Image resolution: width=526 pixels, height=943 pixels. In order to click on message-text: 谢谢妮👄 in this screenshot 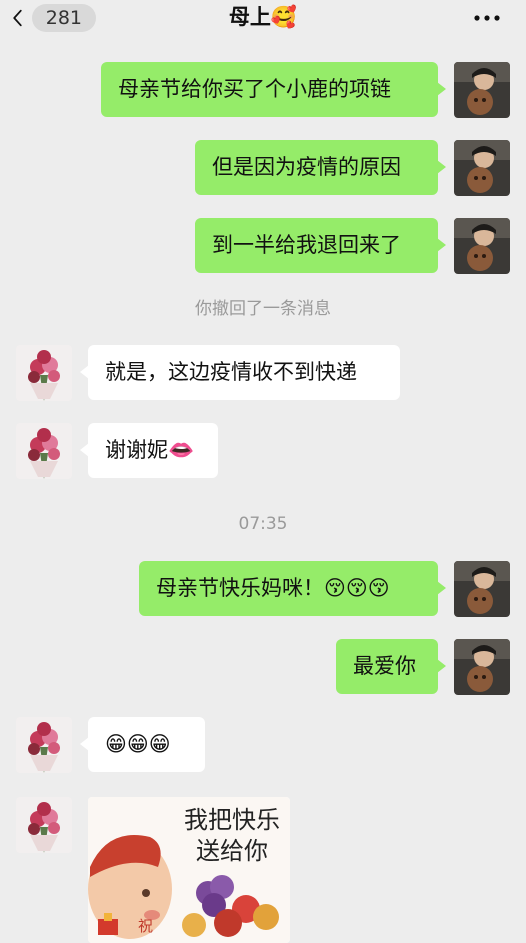, I will do `click(150, 450)`.